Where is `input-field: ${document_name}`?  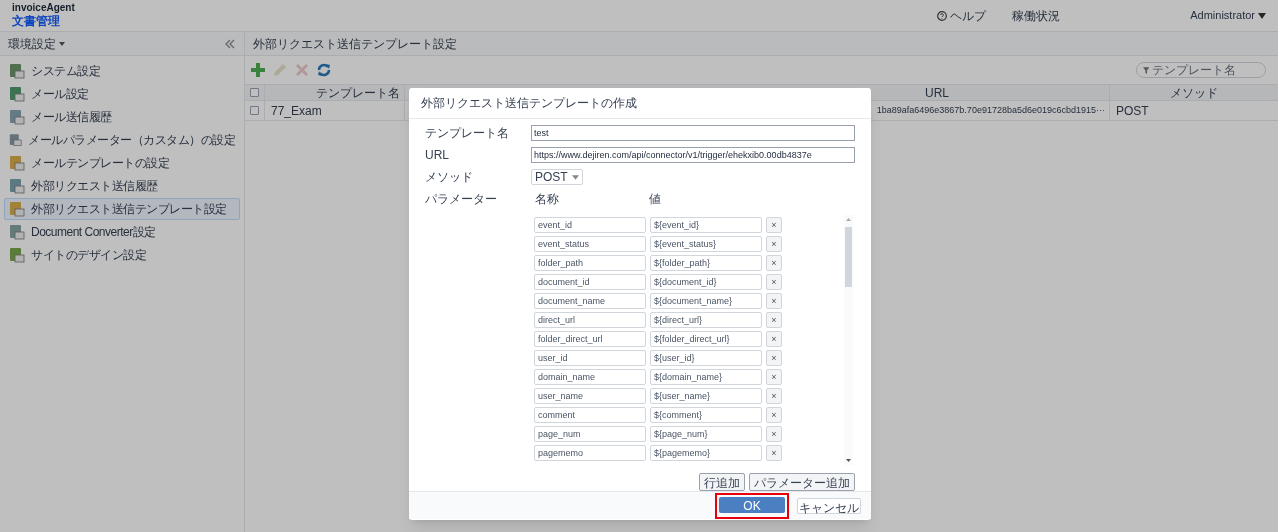
input-field: ${document_name} is located at coordinates (706, 301).